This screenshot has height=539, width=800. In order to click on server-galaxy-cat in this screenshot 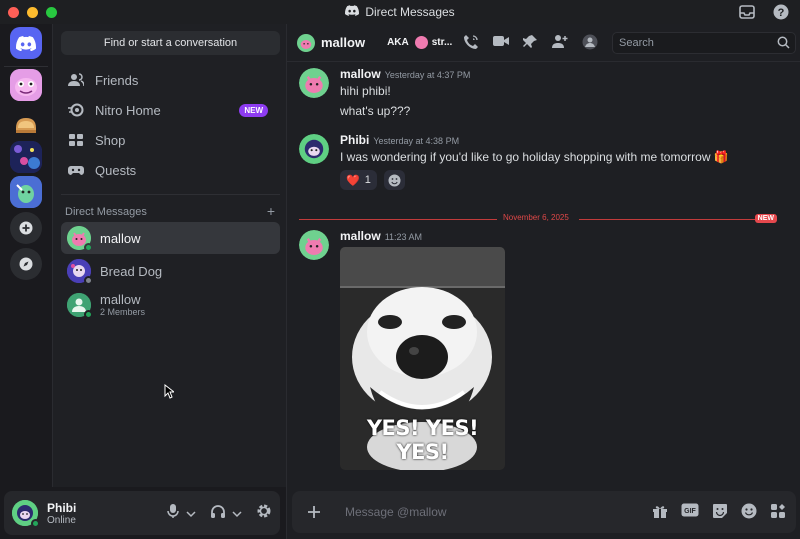, I will do `click(26, 157)`.